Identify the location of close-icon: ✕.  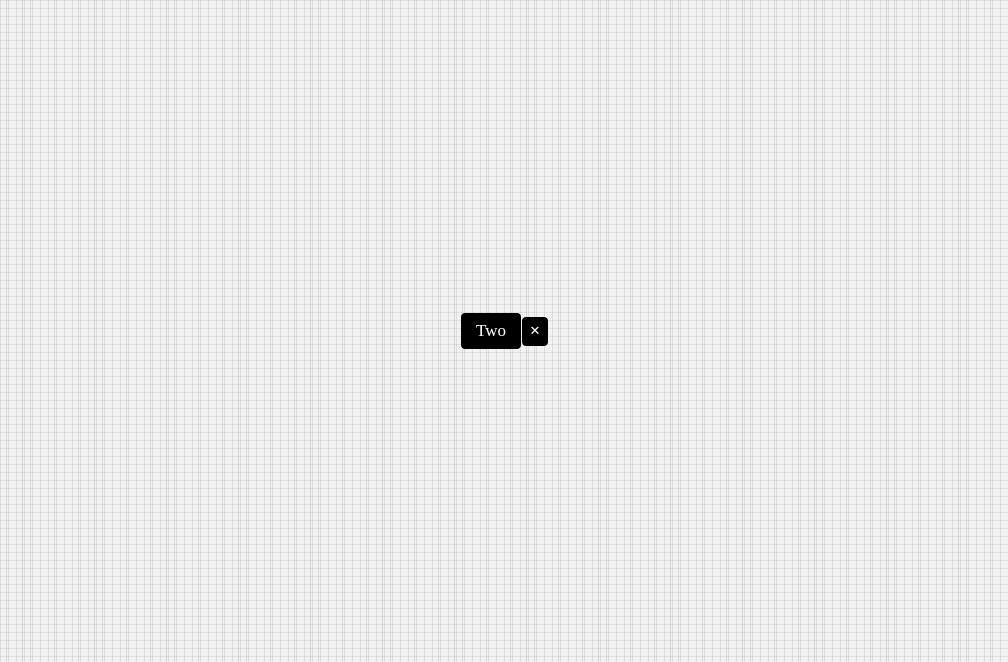
(535, 331).